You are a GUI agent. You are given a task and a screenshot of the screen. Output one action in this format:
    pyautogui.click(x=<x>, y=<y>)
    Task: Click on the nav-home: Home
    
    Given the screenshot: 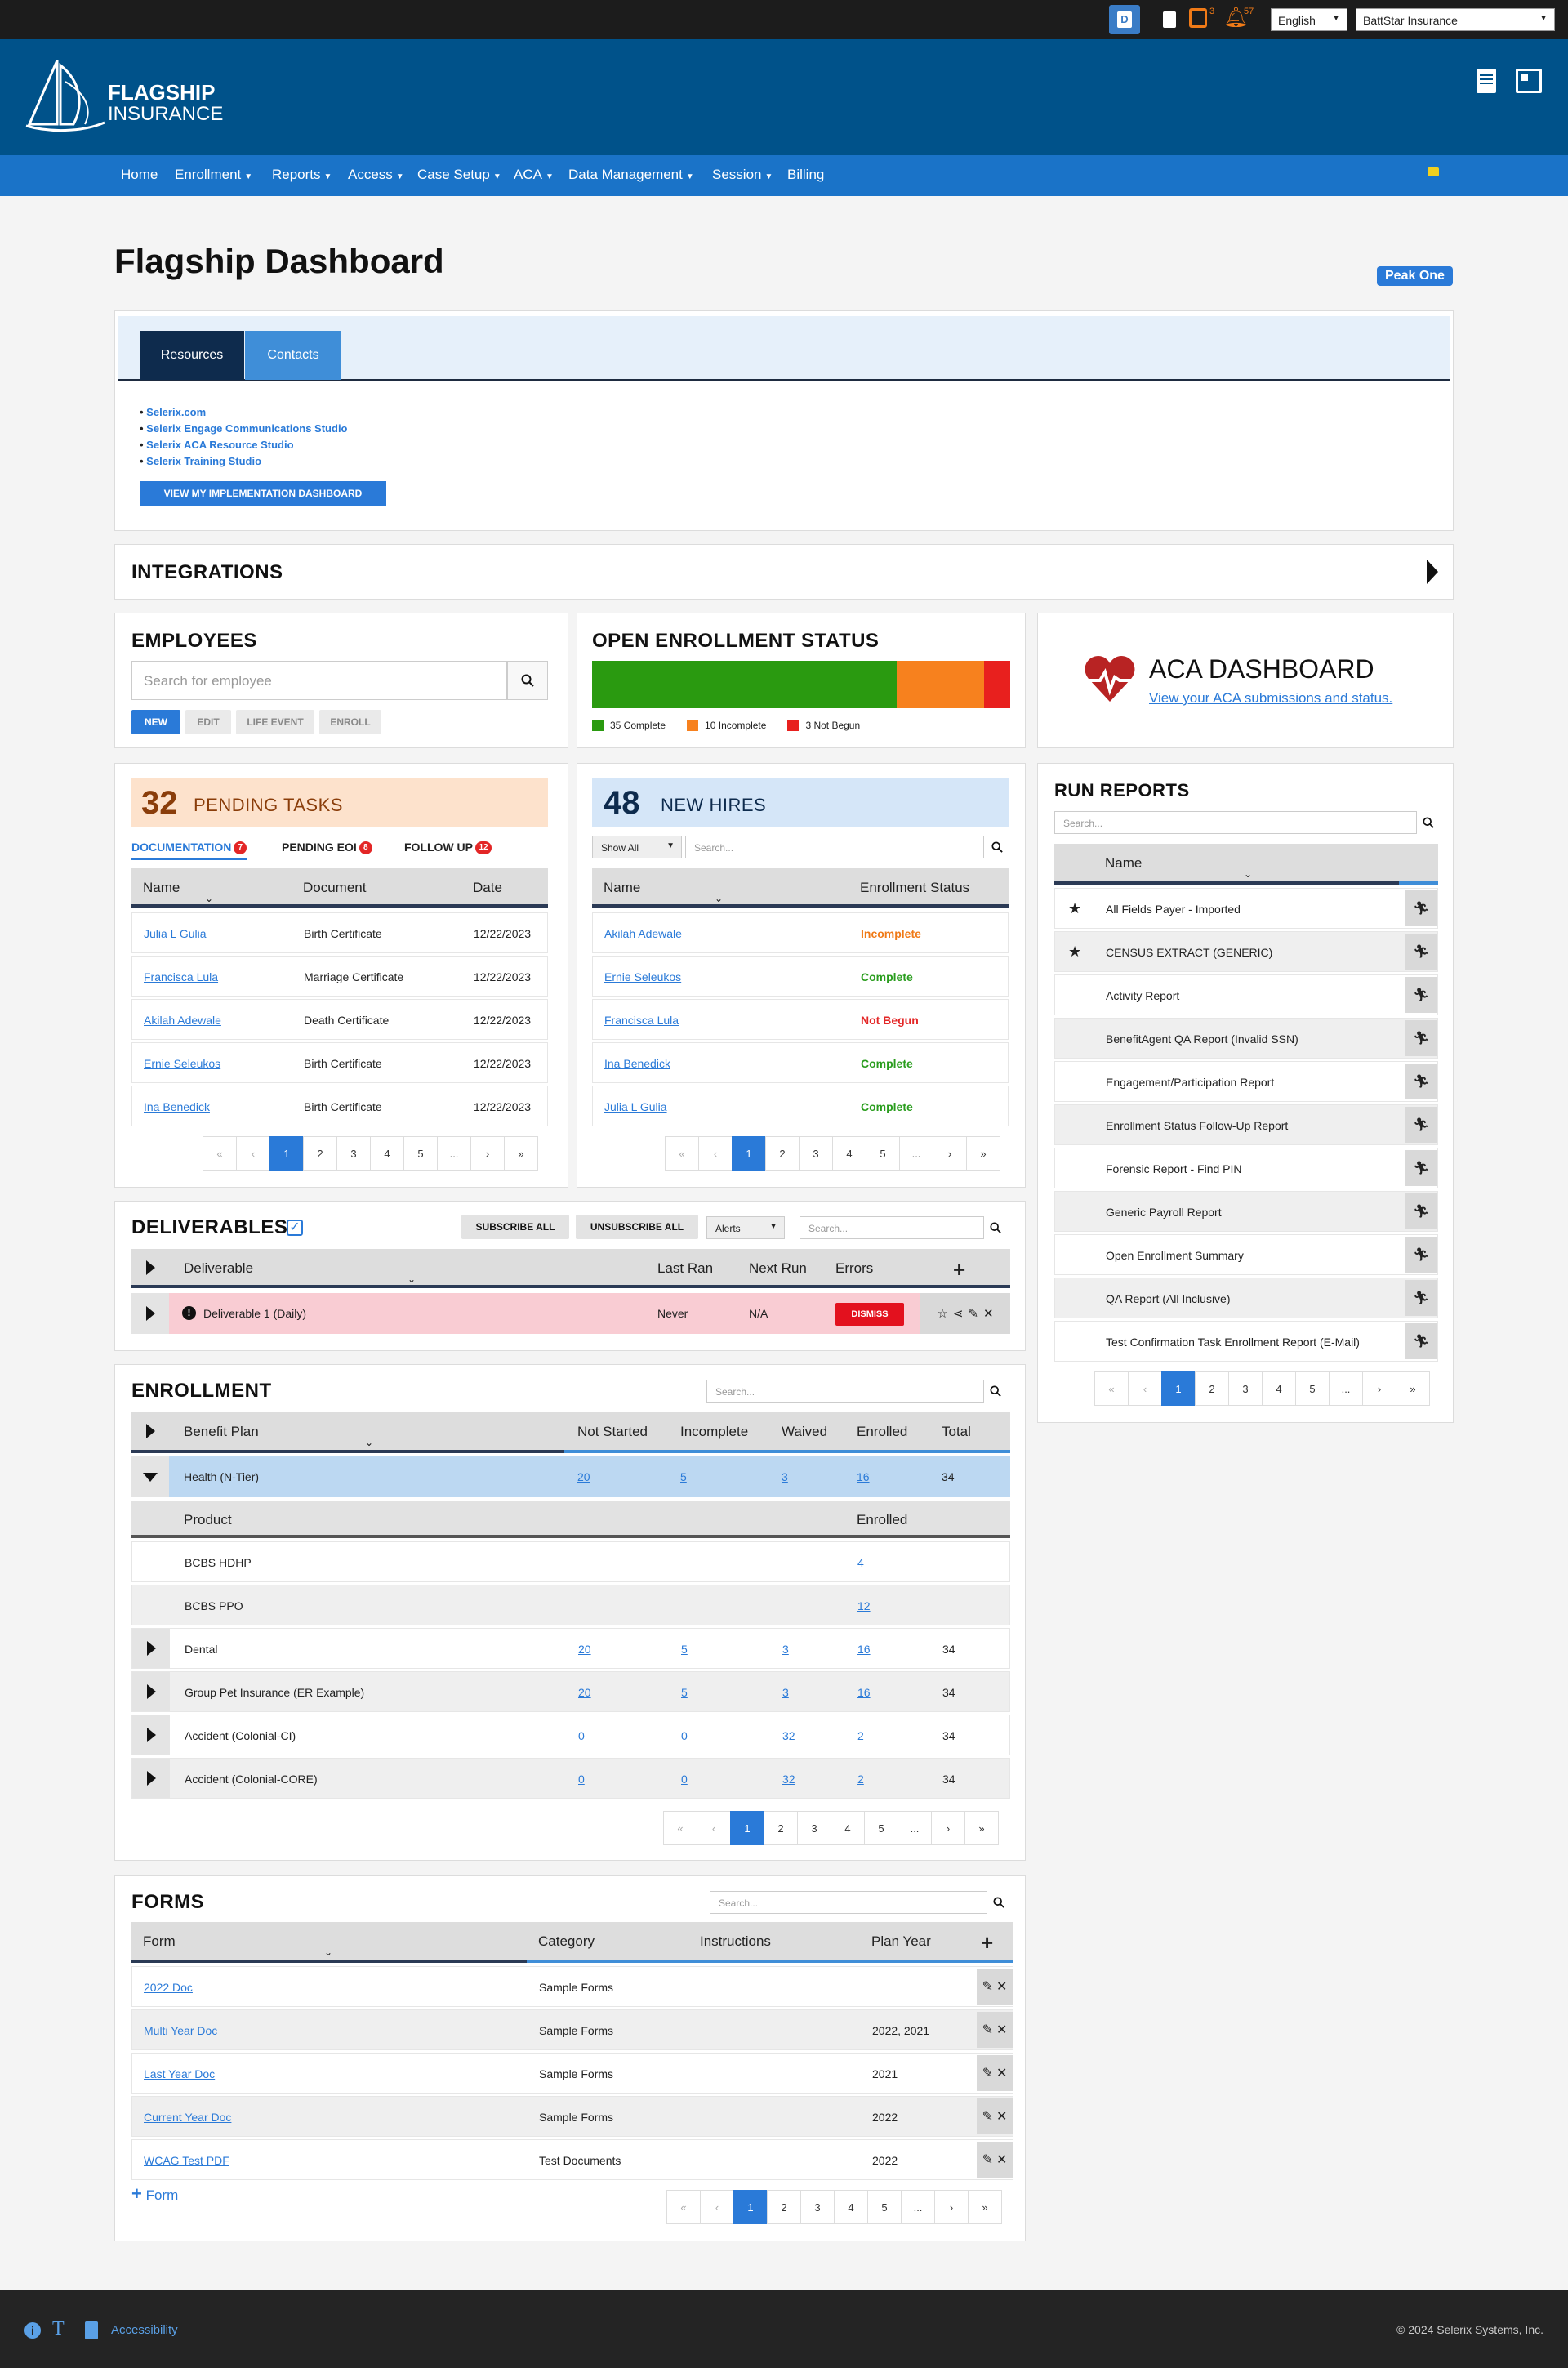 What is the action you would take?
    pyautogui.click(x=139, y=175)
    